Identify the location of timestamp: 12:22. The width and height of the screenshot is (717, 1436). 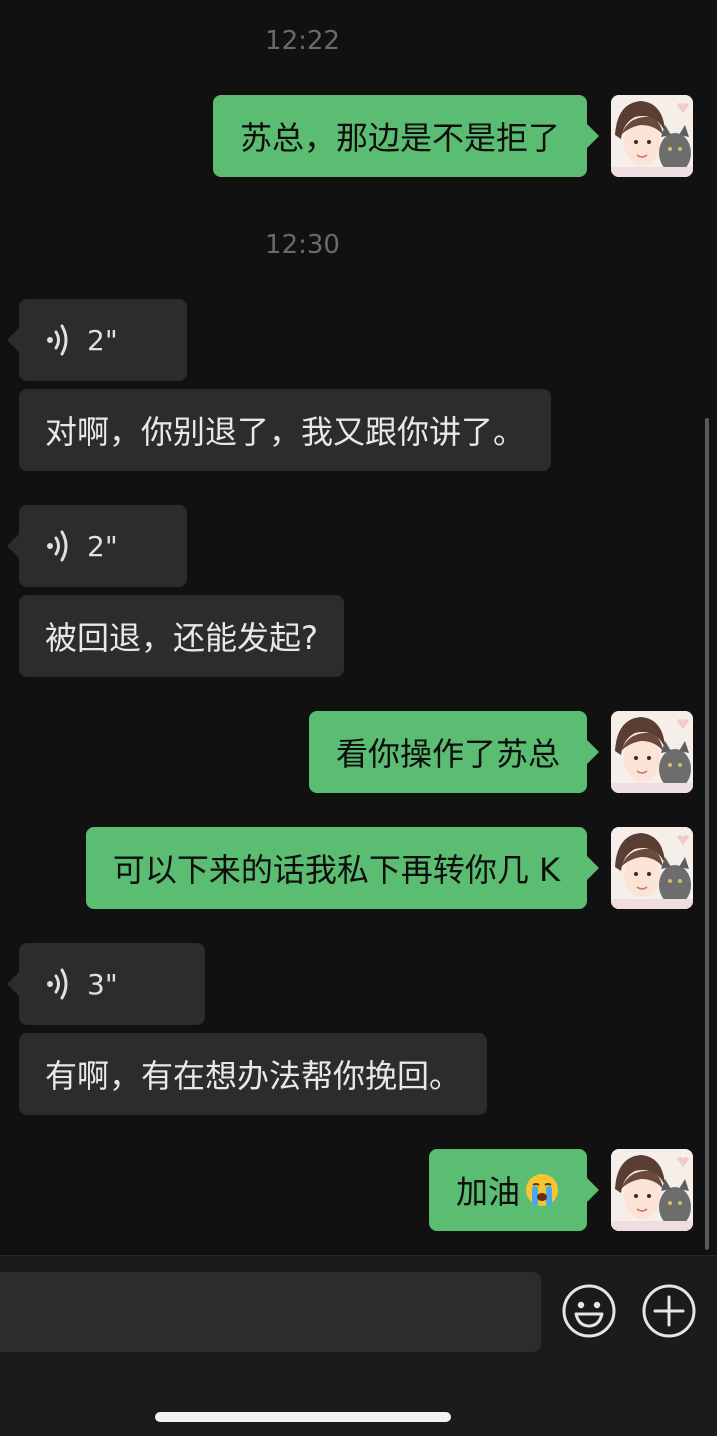
(302, 41).